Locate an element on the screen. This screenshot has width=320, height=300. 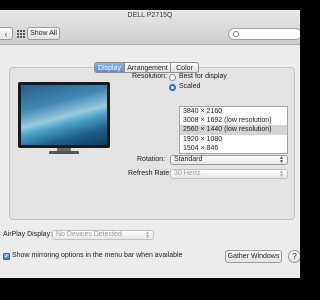
resolution-label: Resolution: is located at coordinates (150, 76).